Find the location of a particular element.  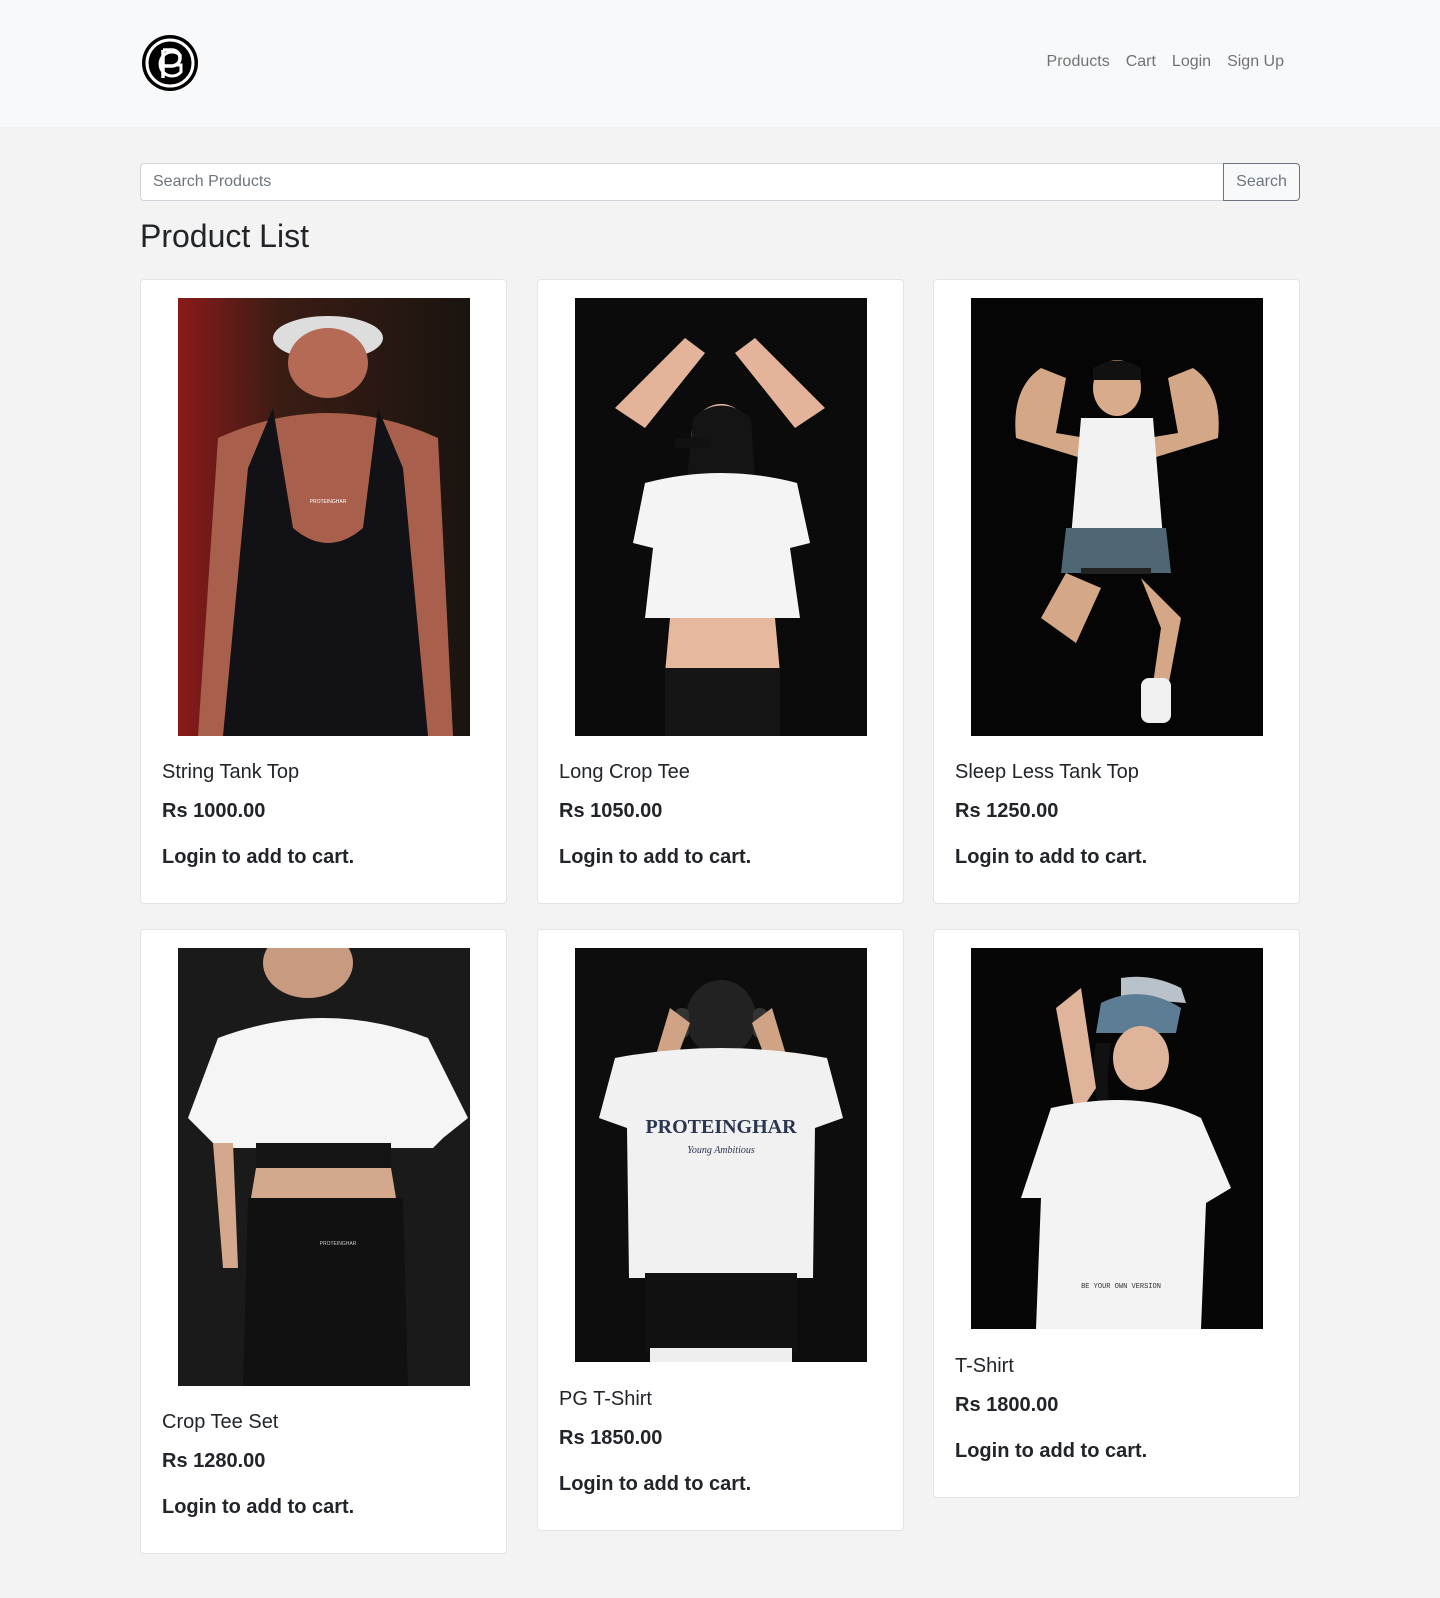

product-name: Long Crop Tee is located at coordinates (624, 772).